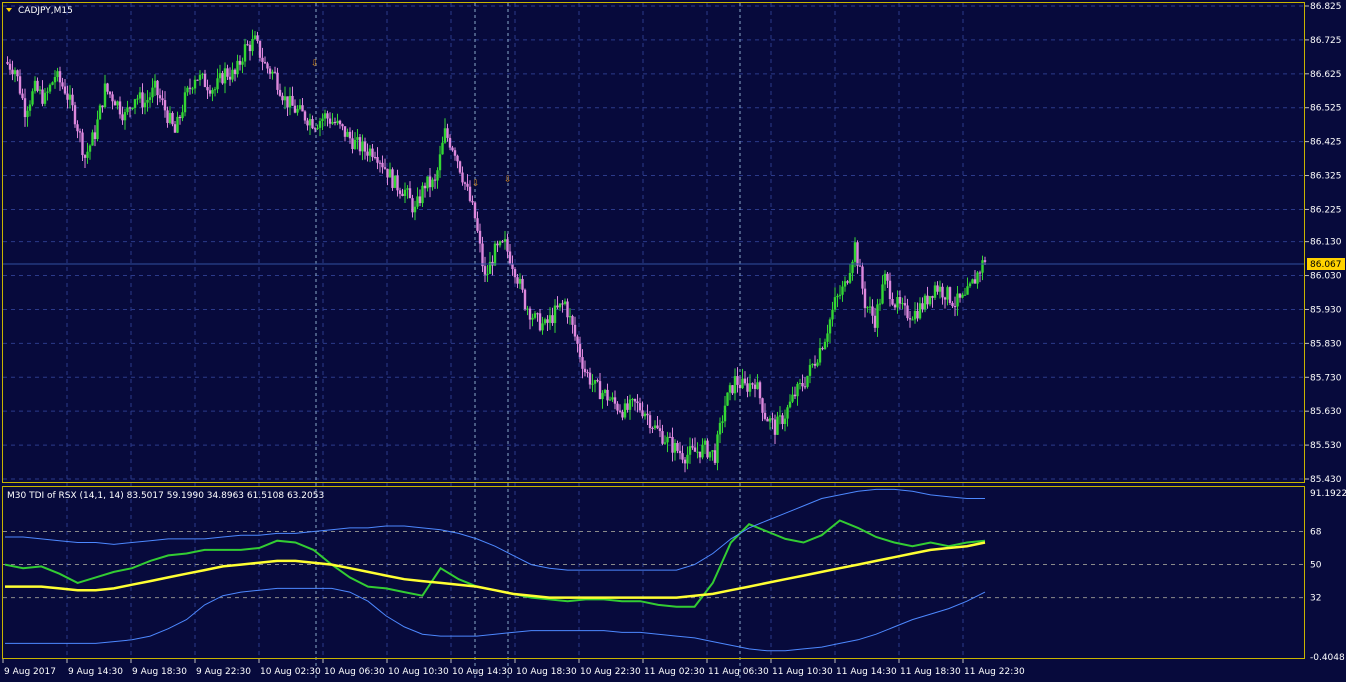 Image resolution: width=1346 pixels, height=682 pixels. I want to click on time-tick-label: 11 Aug 06:30, so click(738, 672).